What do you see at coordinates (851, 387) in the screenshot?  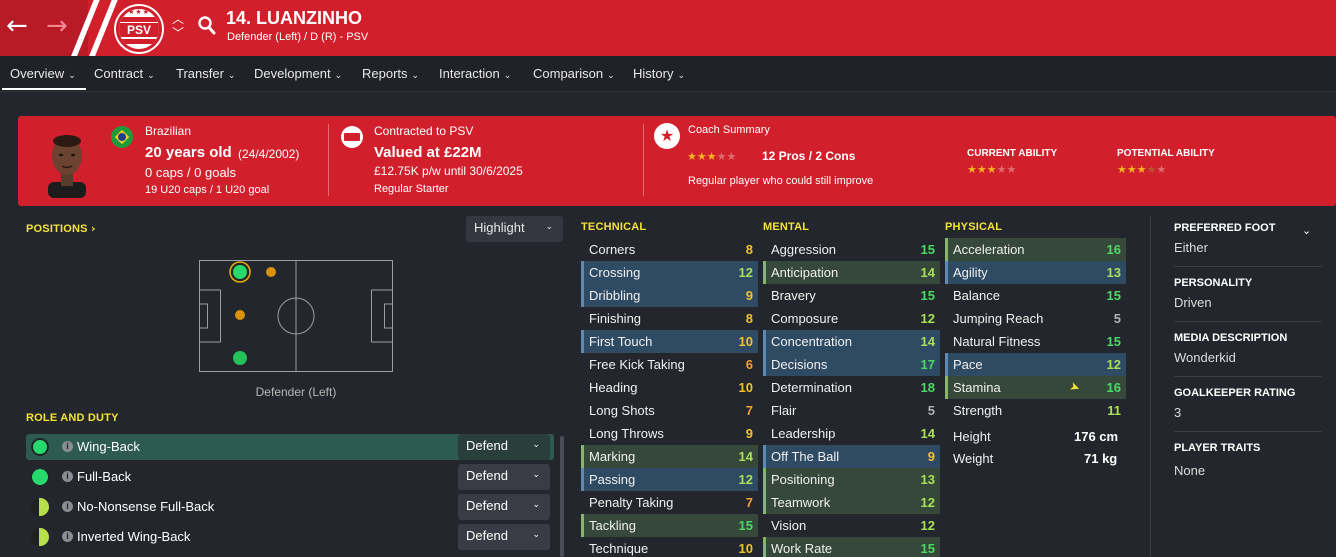 I see `attribute-row: Determination 18` at bounding box center [851, 387].